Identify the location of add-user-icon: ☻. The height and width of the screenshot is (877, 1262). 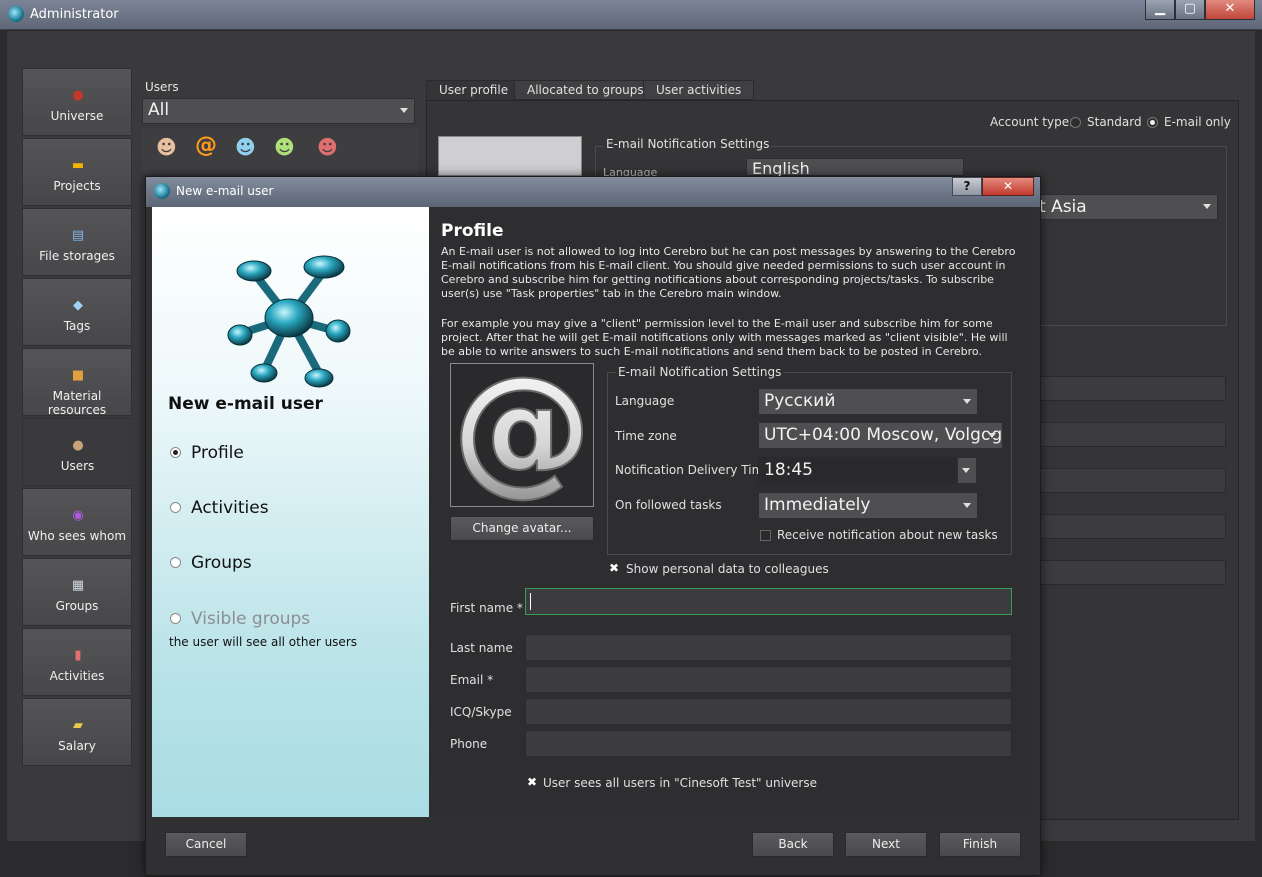
(166, 147).